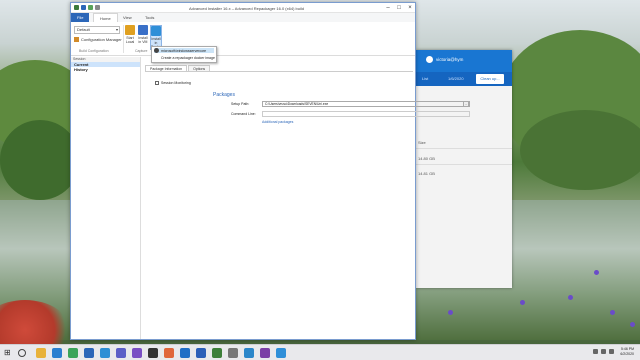 The height and width of the screenshot is (360, 640). Describe the element at coordinates (426, 158) in the screenshot. I see `bg-app-row: 14.80 GB` at that location.